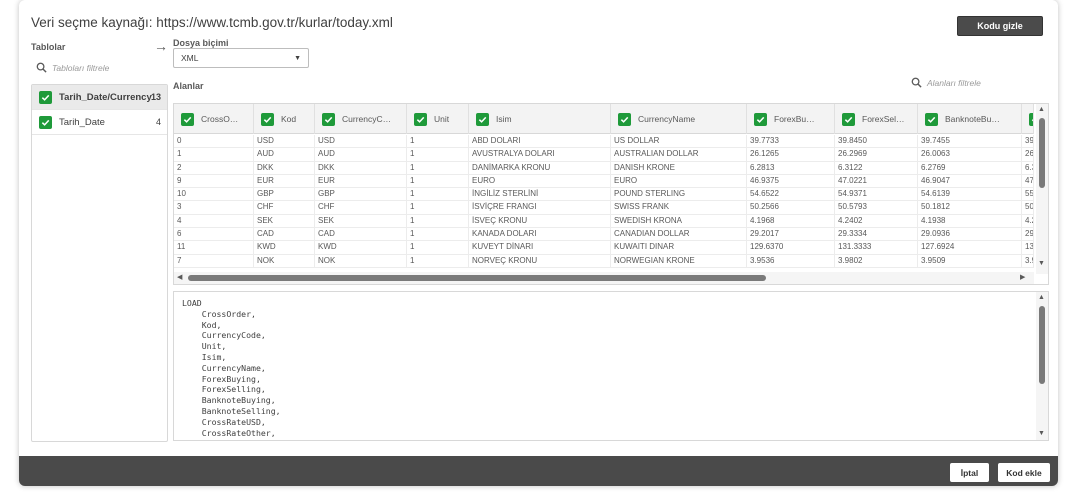 This screenshot has height=495, width=1084. Describe the element at coordinates (1028, 154) in the screenshot. I see `table-cell: 26.` at that location.